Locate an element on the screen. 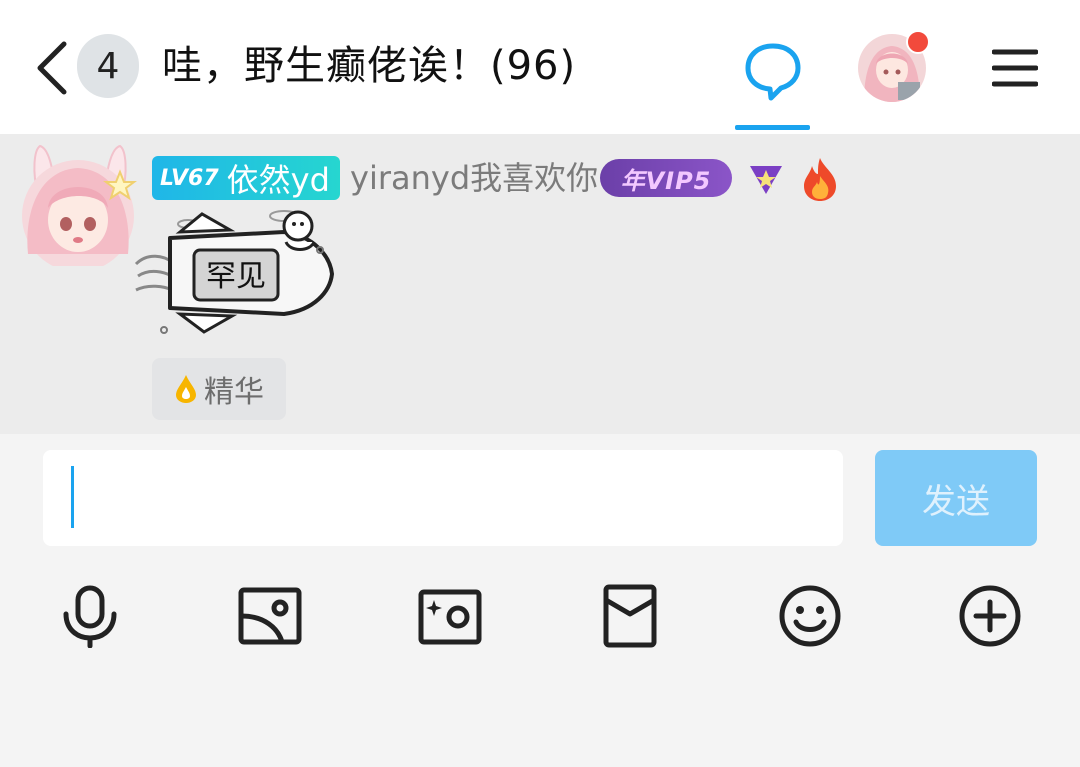 The width and height of the screenshot is (1080, 767). image-button is located at coordinates (270, 616).